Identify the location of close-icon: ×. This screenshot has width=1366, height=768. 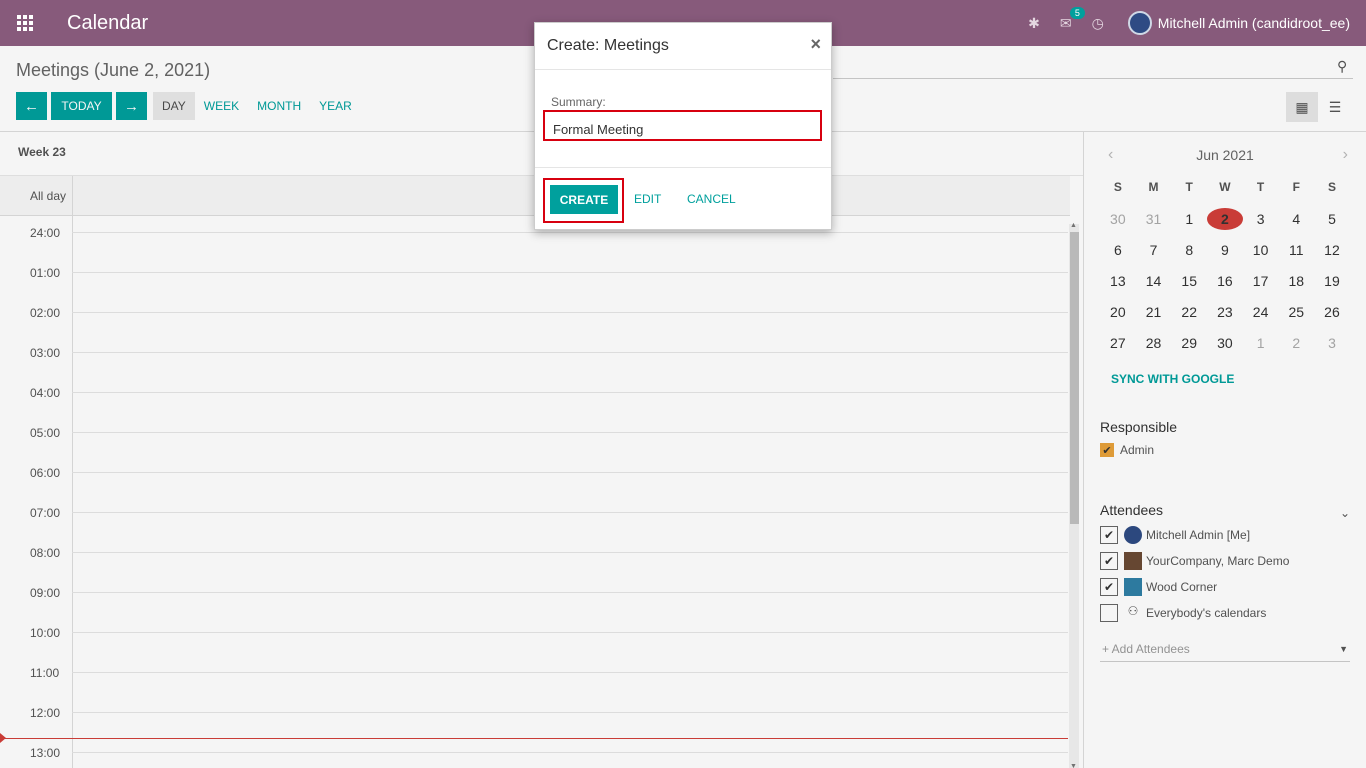
(815, 44).